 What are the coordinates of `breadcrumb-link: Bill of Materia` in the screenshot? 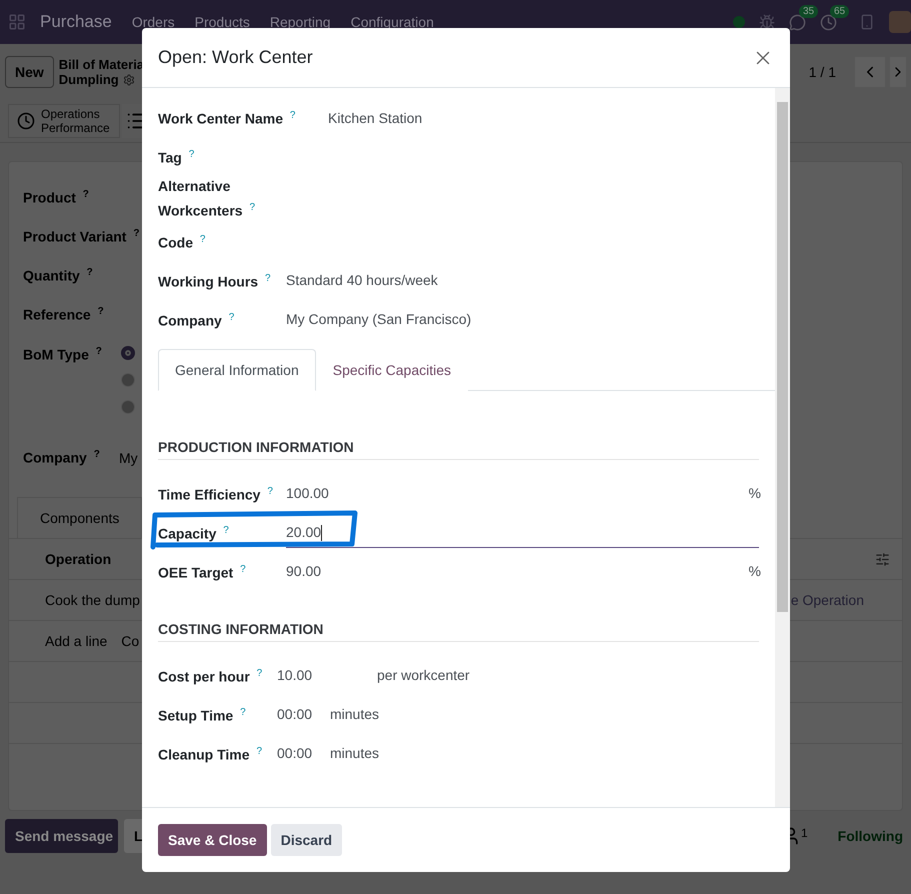 It's located at (101, 64).